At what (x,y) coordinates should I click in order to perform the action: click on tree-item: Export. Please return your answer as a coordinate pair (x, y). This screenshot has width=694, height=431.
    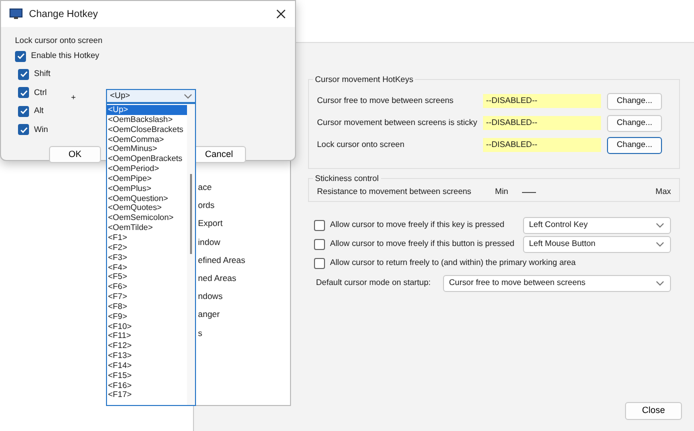
    Looking at the image, I should click on (244, 223).